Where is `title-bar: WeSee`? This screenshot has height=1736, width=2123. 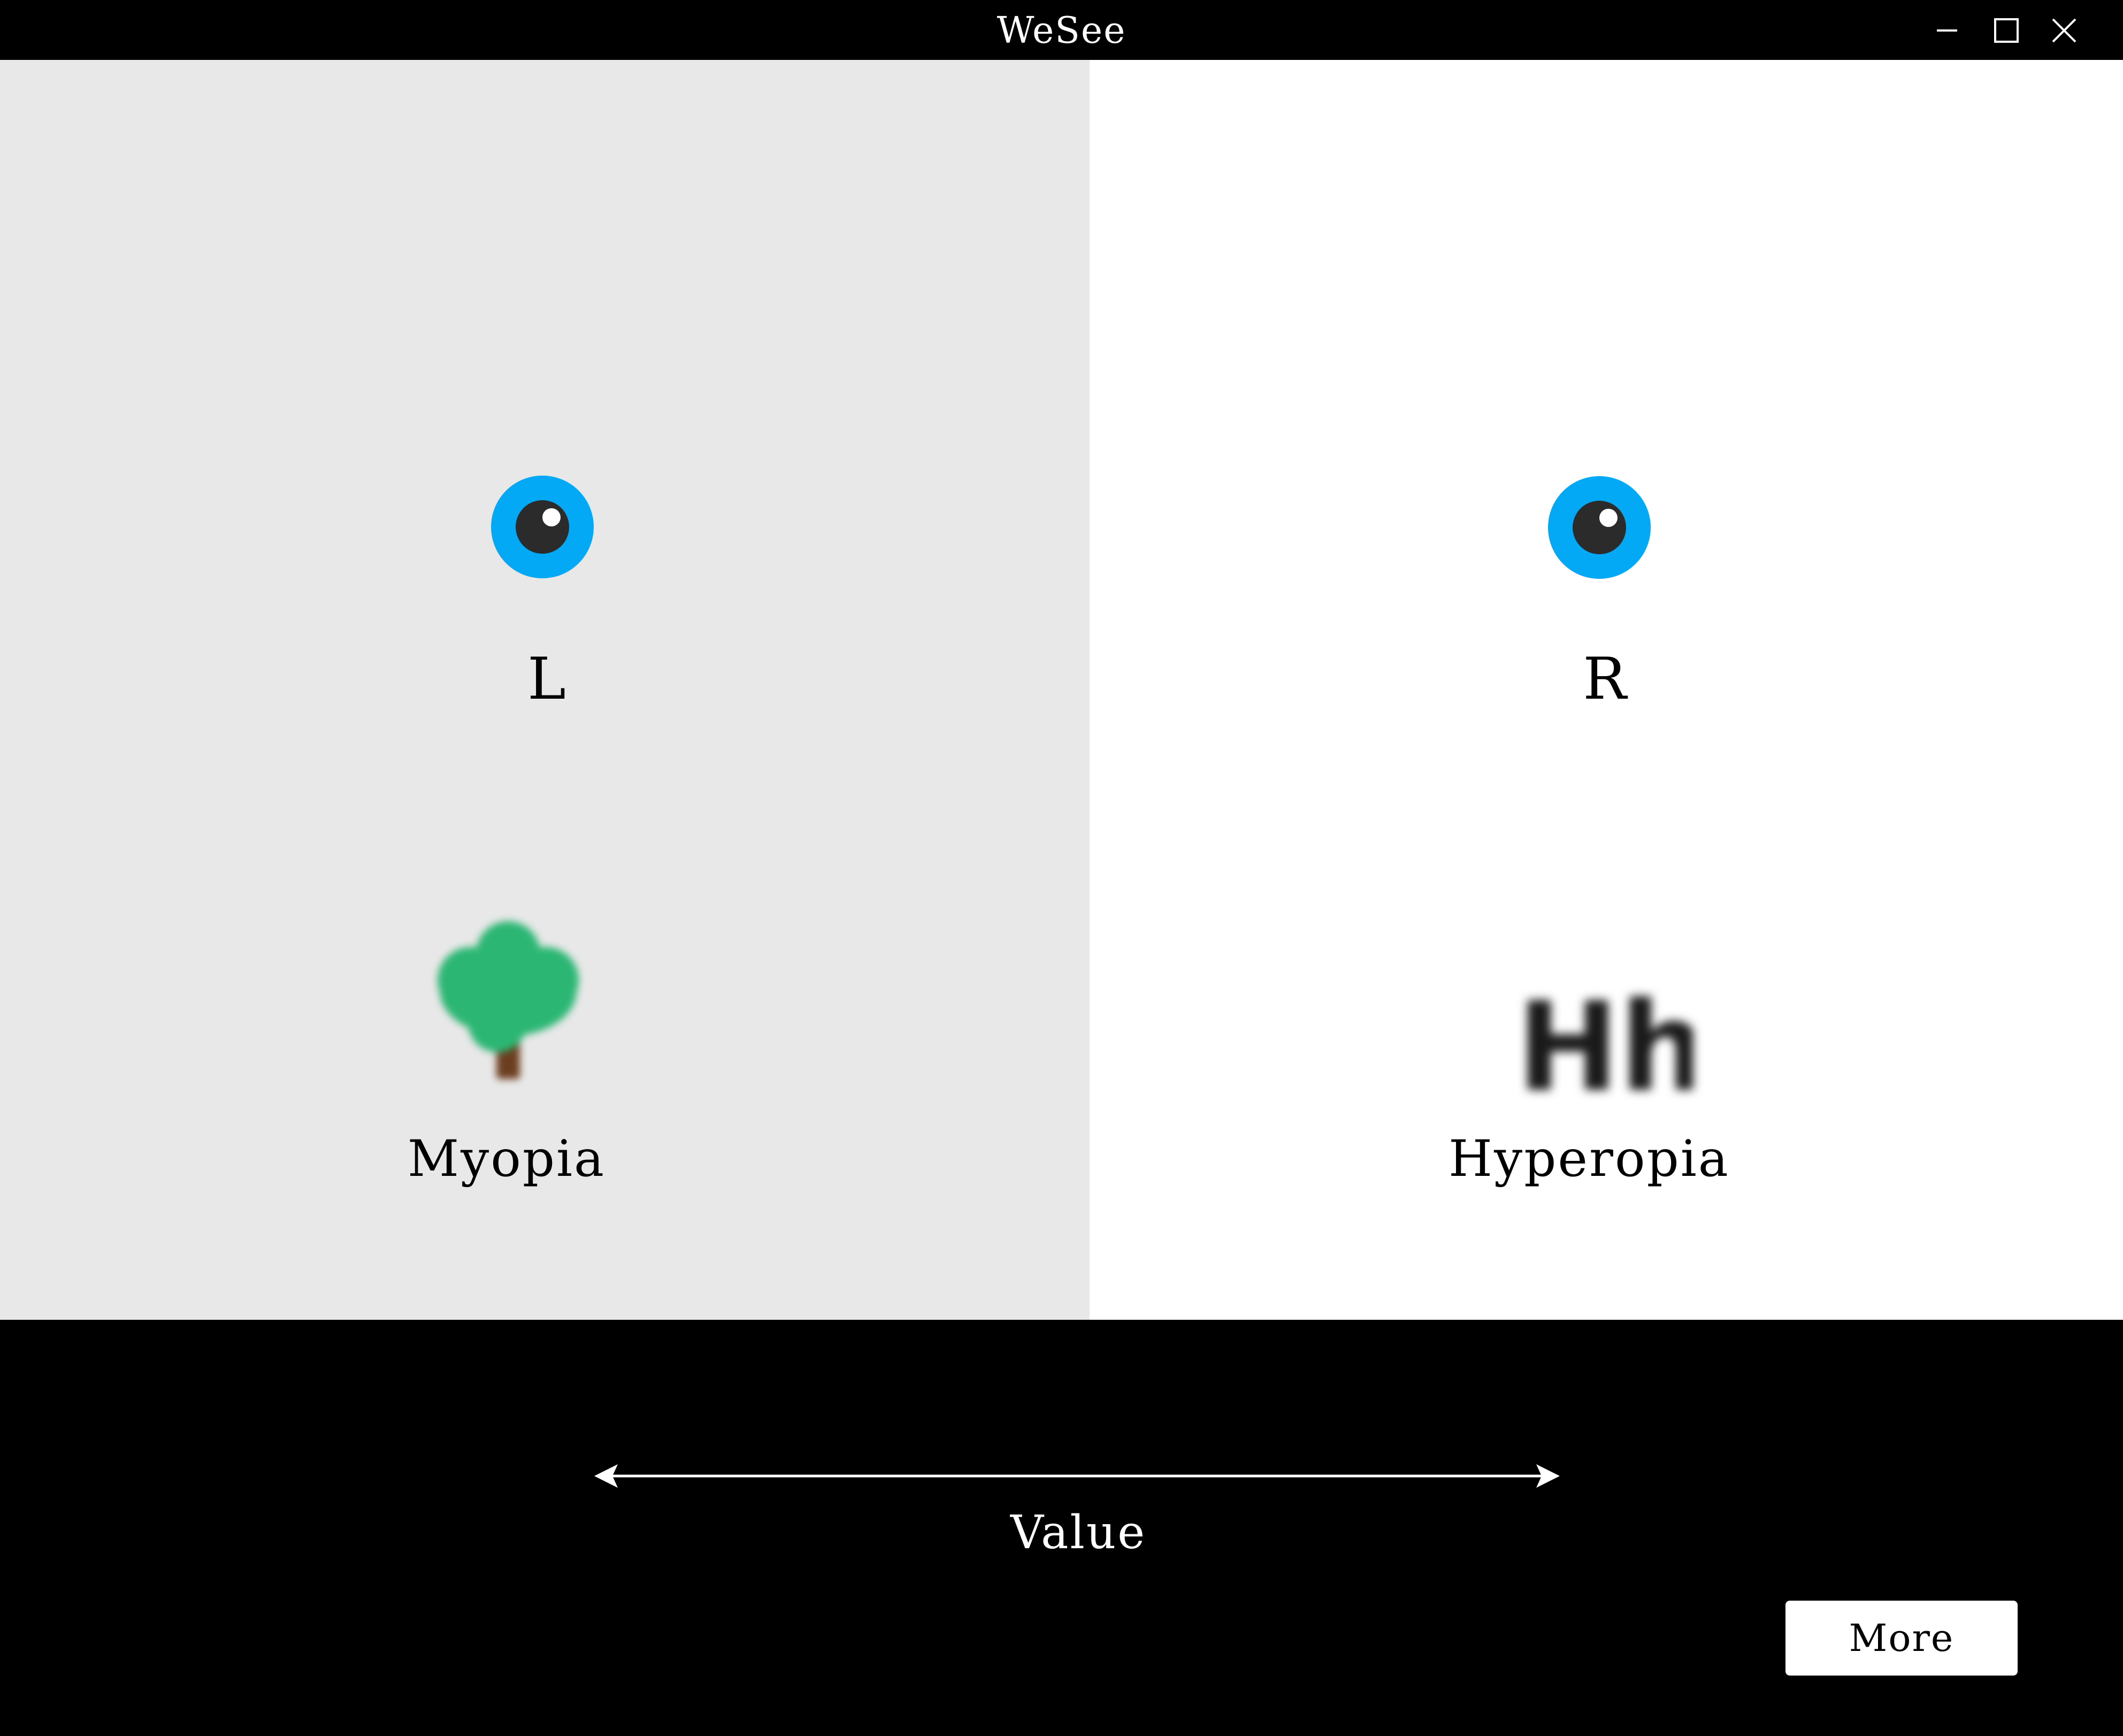
title-bar: WeSee is located at coordinates (1061, 30).